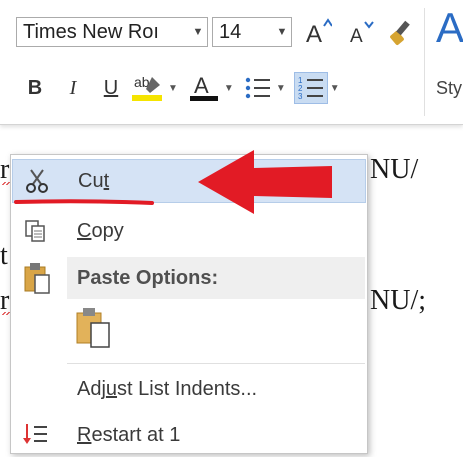 This screenshot has width=463, height=457. I want to click on paste-keep-formatting-button, so click(95, 327).